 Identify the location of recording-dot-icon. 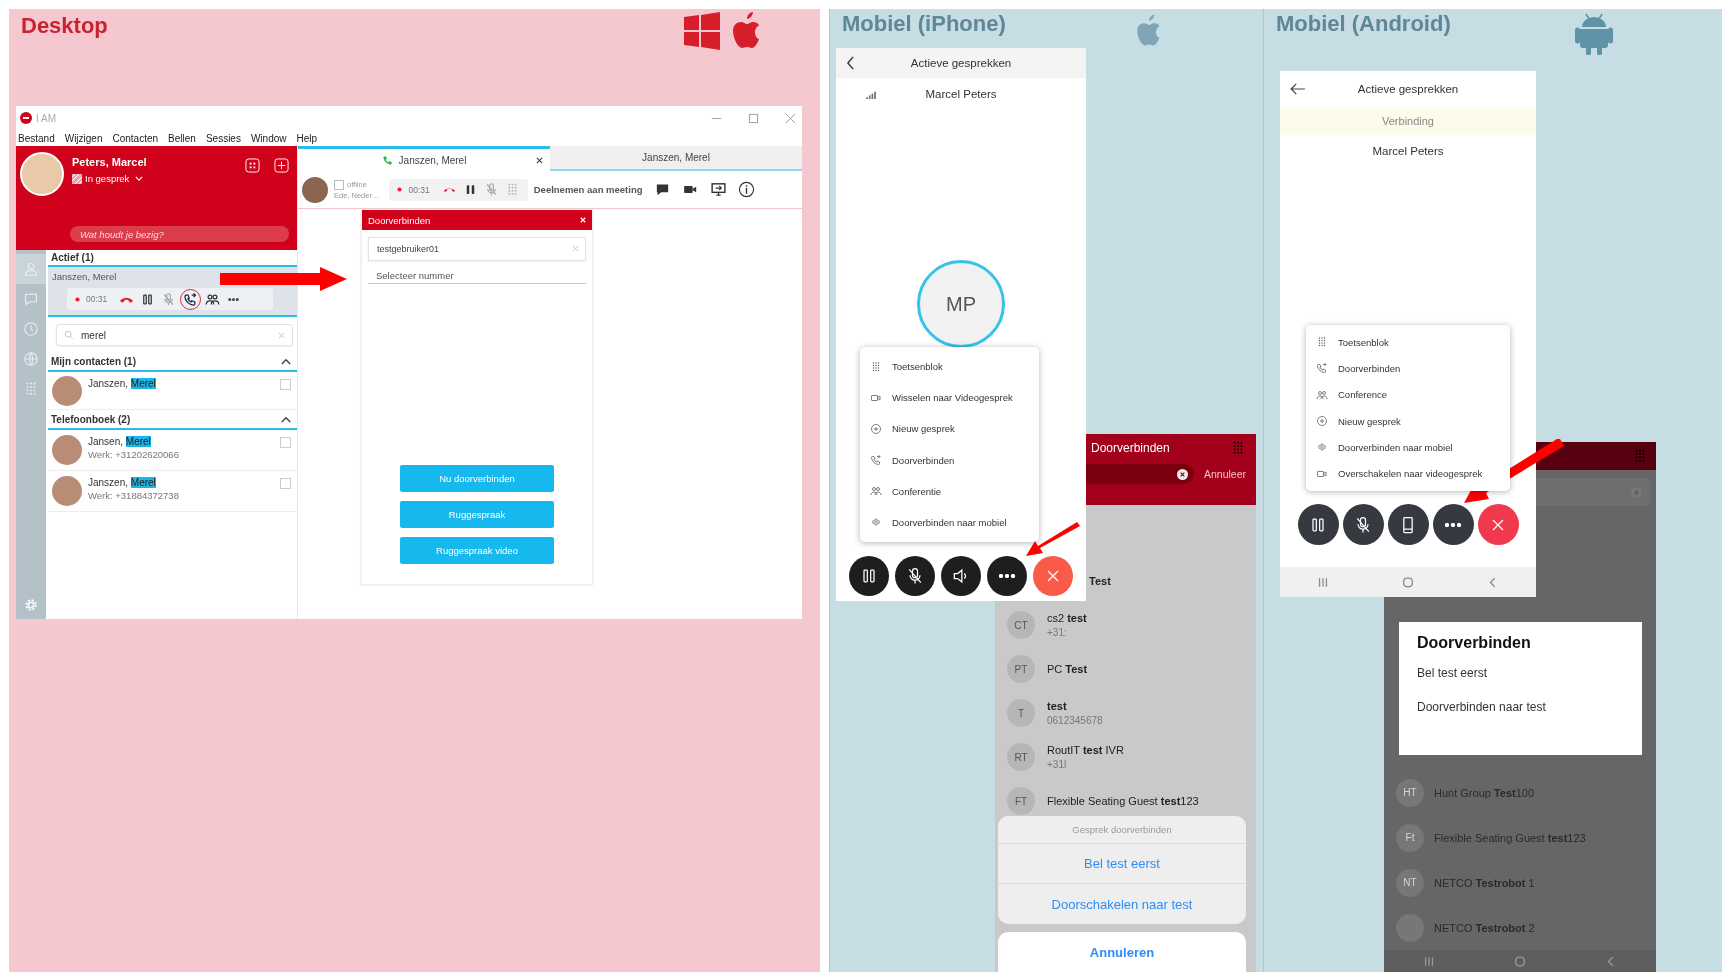
(77, 299).